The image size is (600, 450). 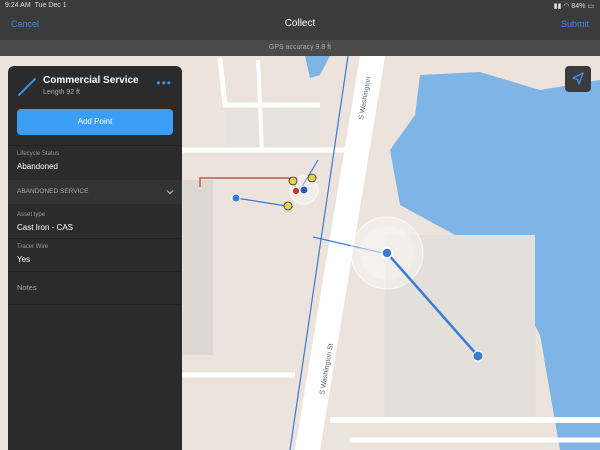 What do you see at coordinates (164, 83) in the screenshot?
I see `more-options-icon: •••` at bounding box center [164, 83].